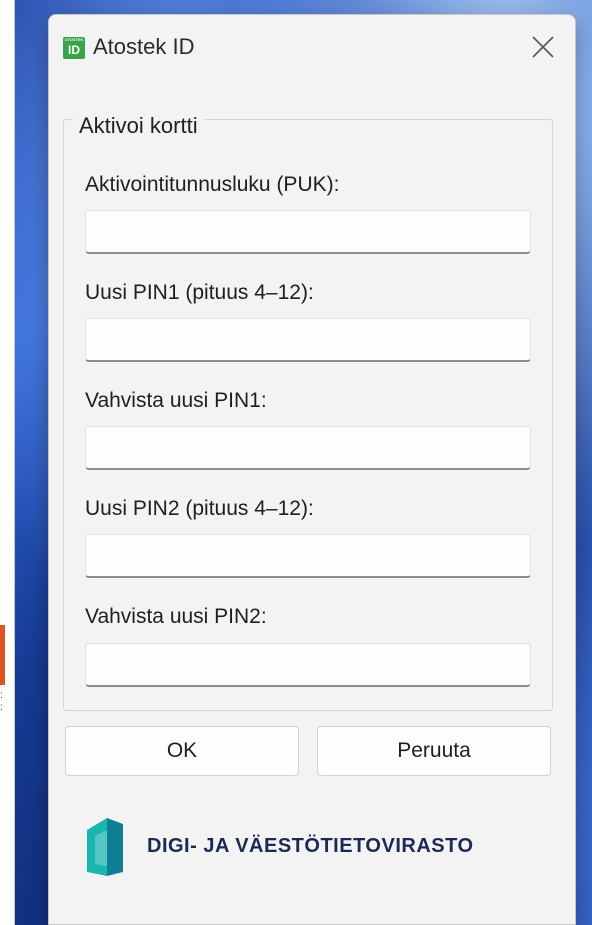 This screenshot has width=592, height=925. Describe the element at coordinates (212, 184) in the screenshot. I see `puk-label: Aktivointitunnusluku (PUK):` at that location.